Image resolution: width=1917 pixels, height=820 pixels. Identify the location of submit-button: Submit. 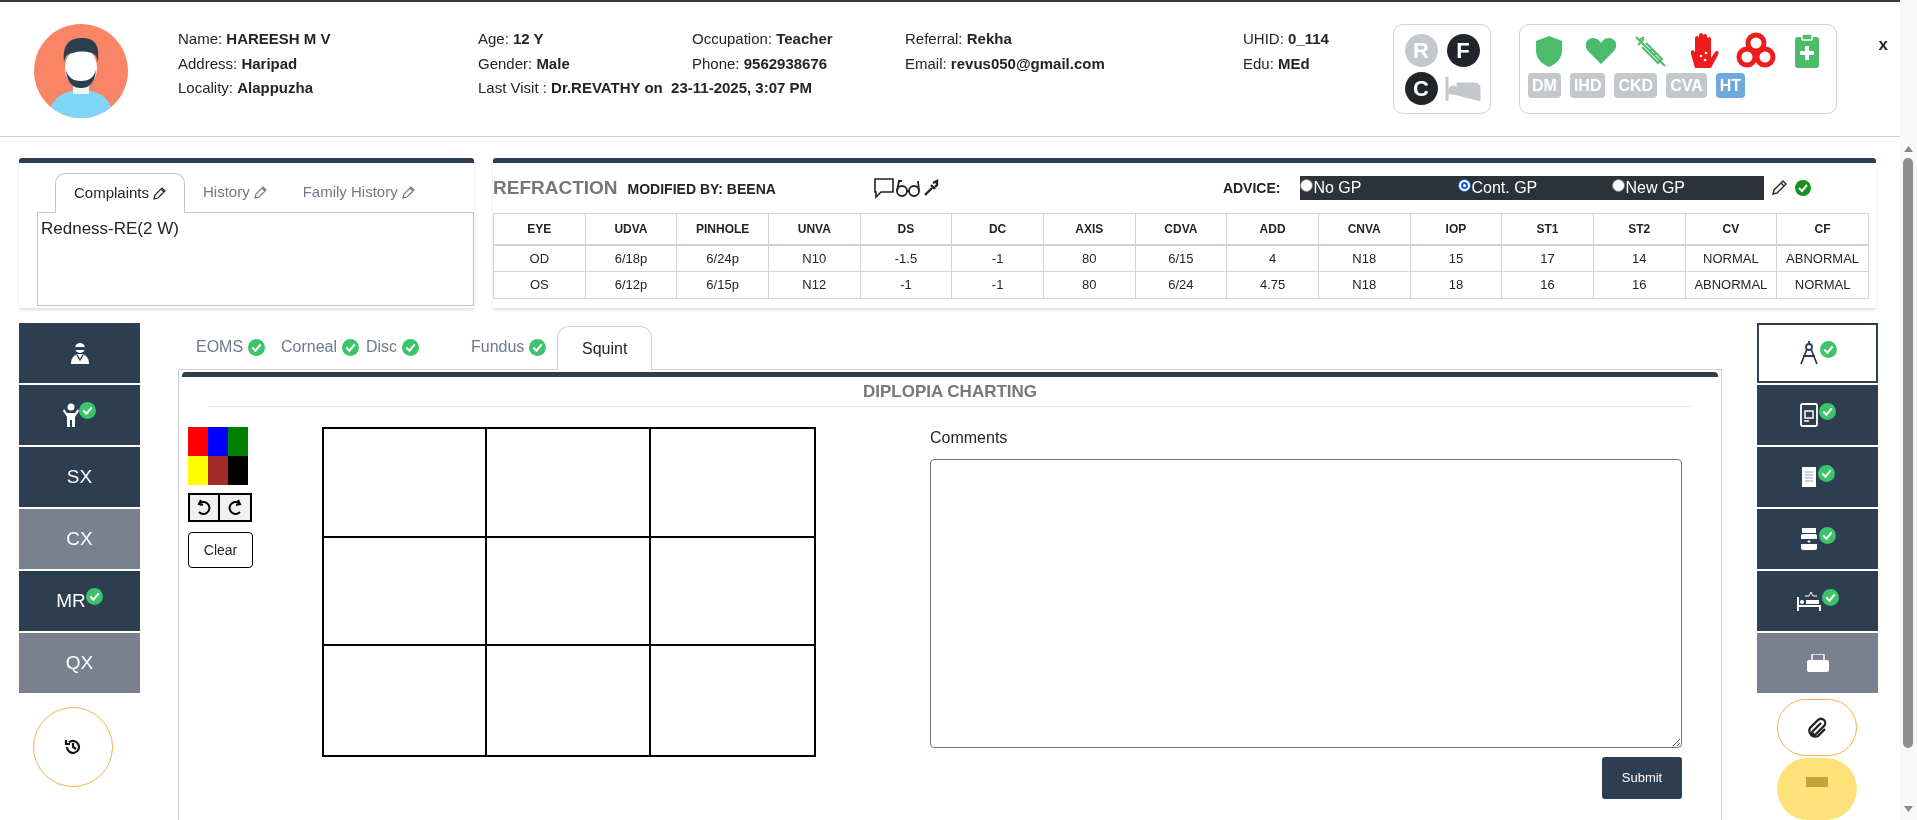
(1642, 778).